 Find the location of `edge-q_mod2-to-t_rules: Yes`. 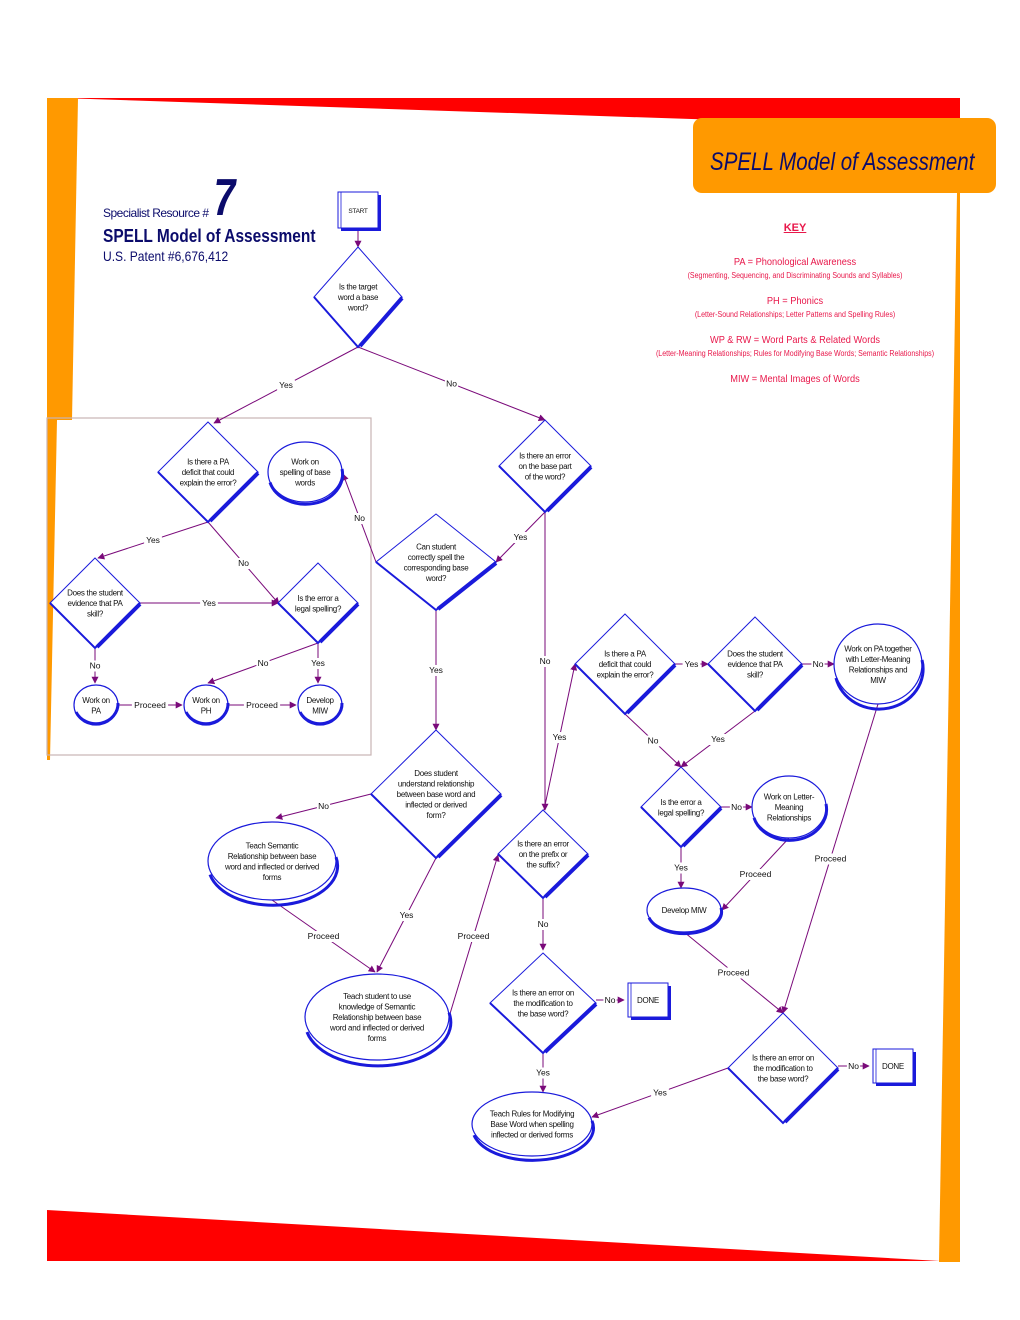

edge-q_mod2-to-t_rules: Yes is located at coordinates (660, 1093).